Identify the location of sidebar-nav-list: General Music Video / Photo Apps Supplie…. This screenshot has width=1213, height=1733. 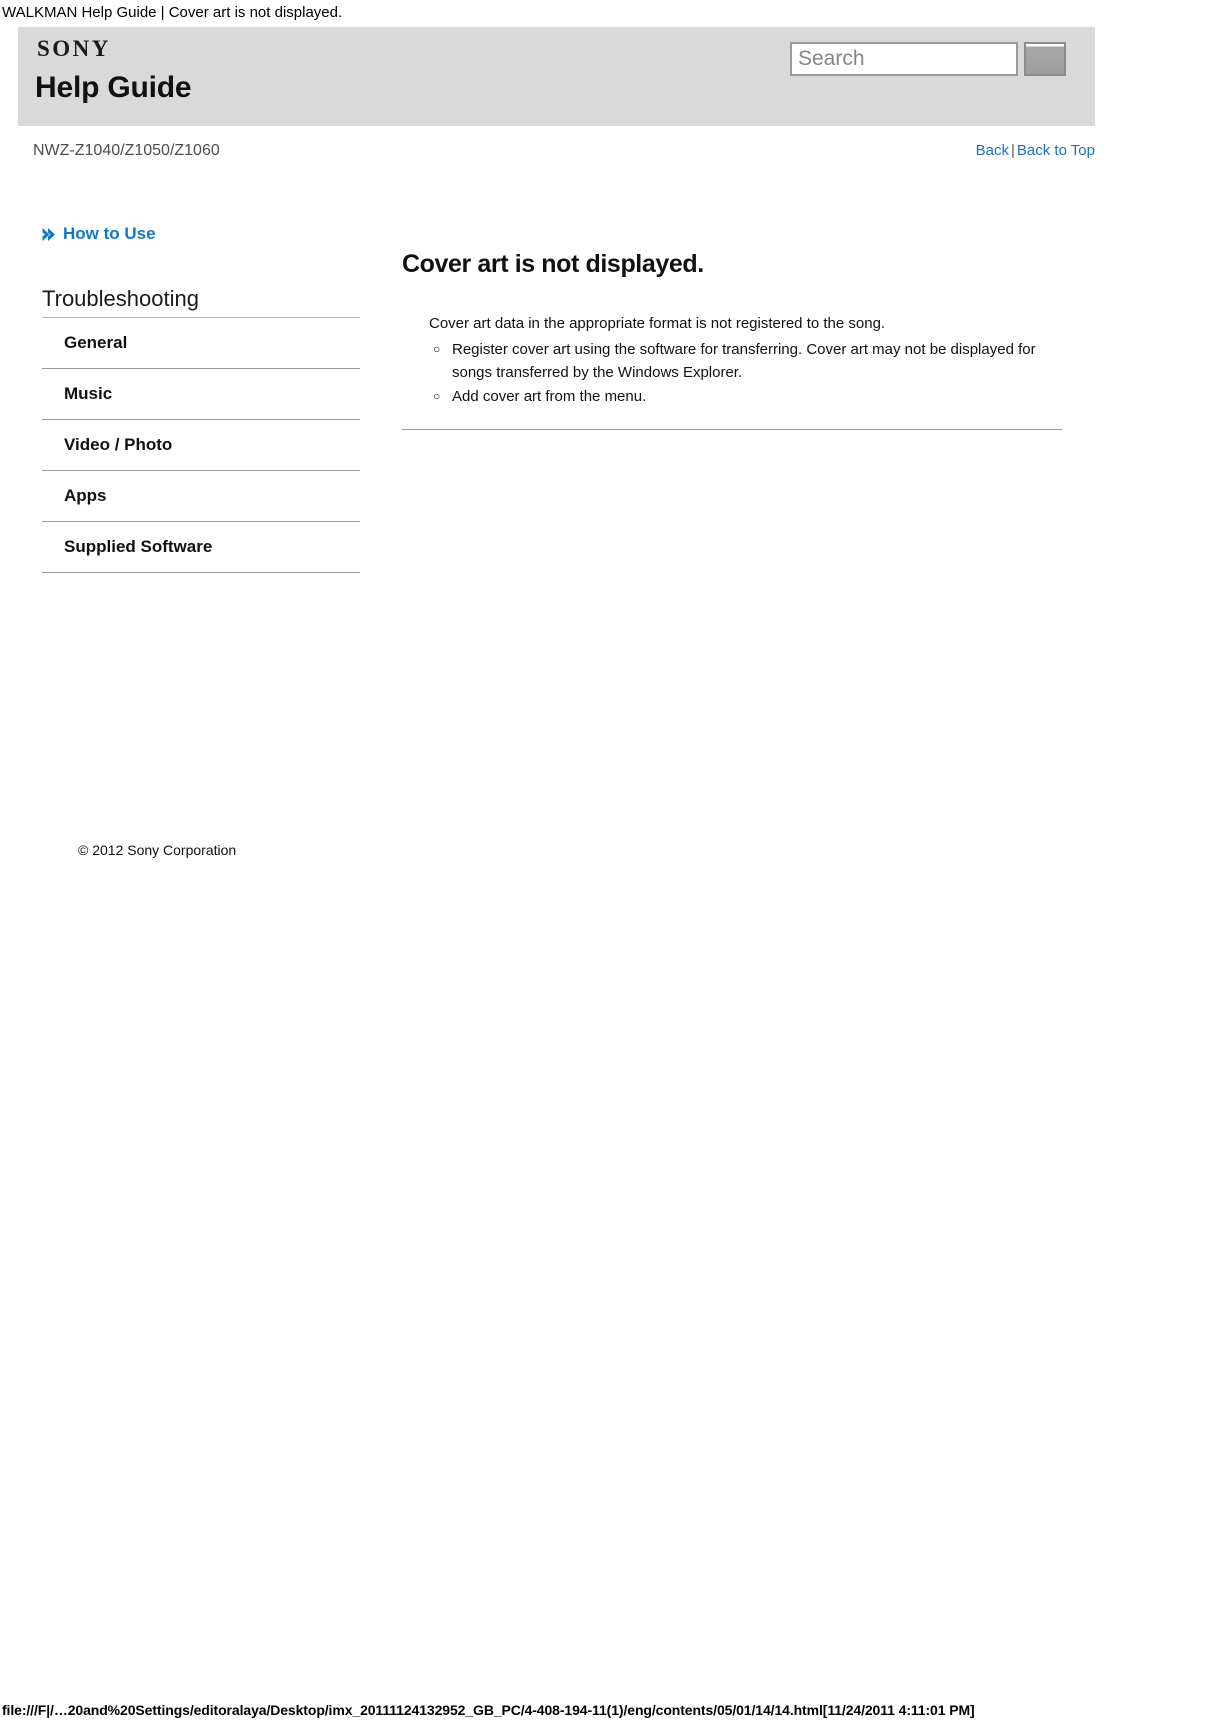
(201, 446).